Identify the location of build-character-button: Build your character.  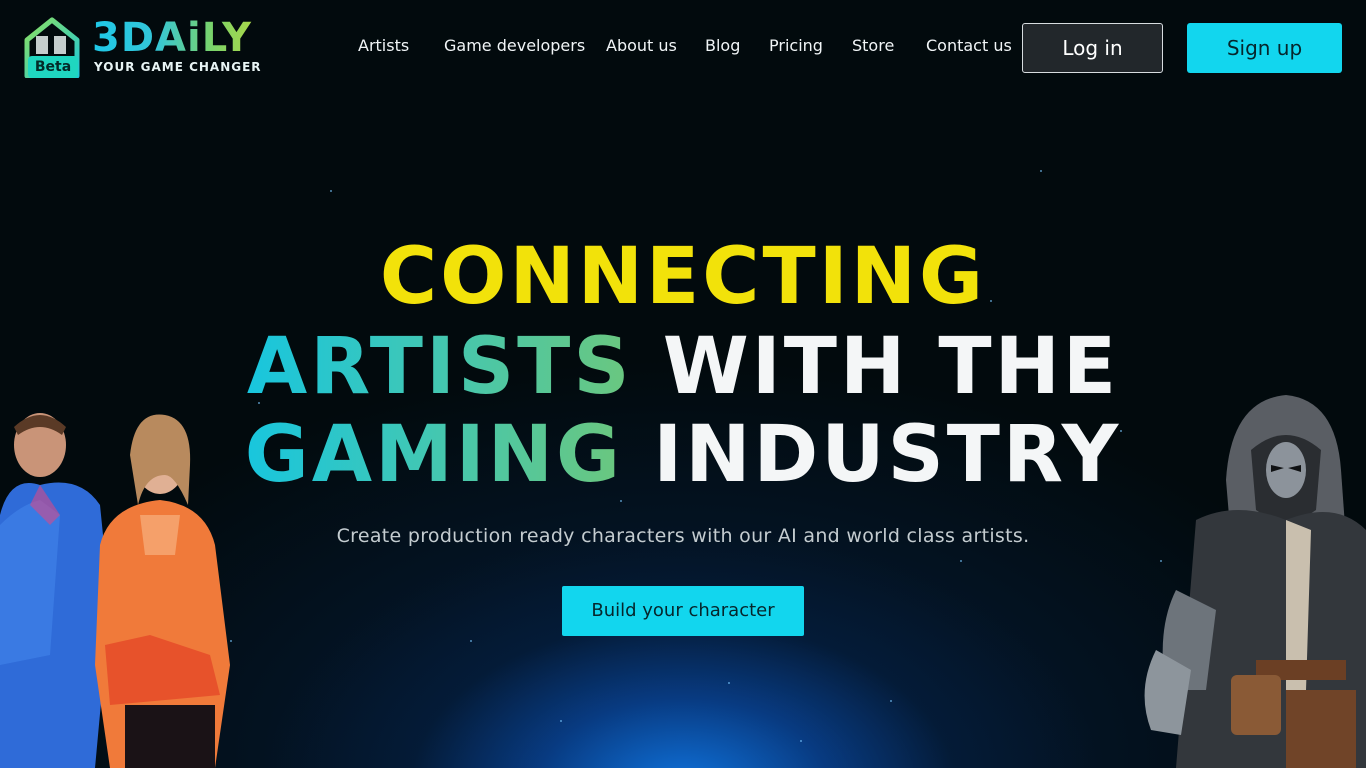
(683, 611).